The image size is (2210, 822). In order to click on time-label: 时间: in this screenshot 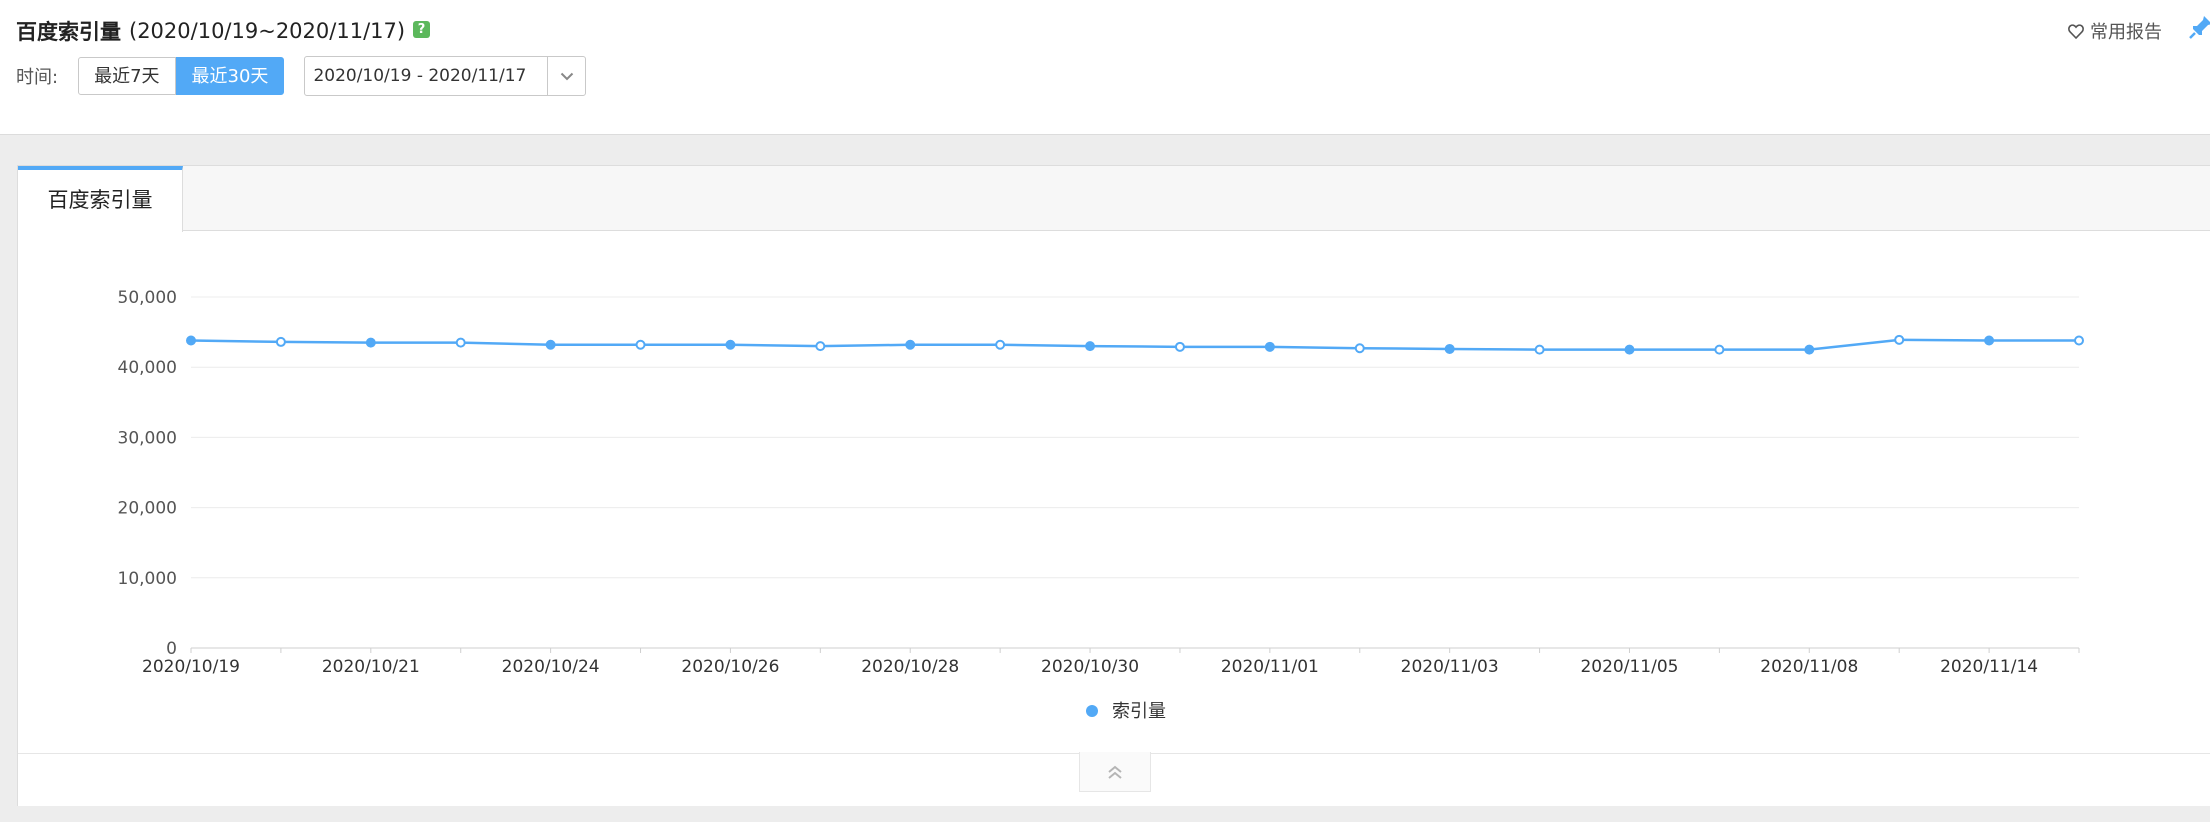, I will do `click(37, 77)`.